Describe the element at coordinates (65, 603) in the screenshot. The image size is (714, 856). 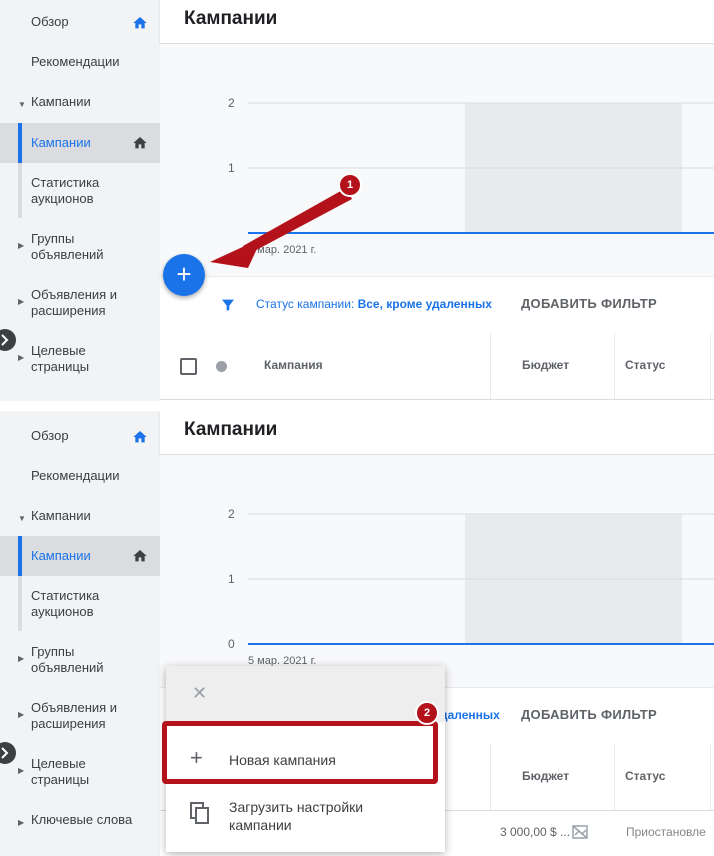
I see `sidebar-item-label: Статистика аукционов` at that location.